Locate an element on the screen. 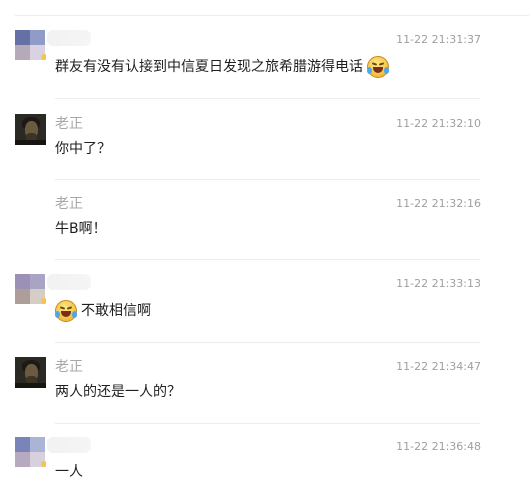 This screenshot has height=501, width=529. message-text: 群友有没有认接到中信夏日发现之旅希腊游得电话 is located at coordinates (209, 67).